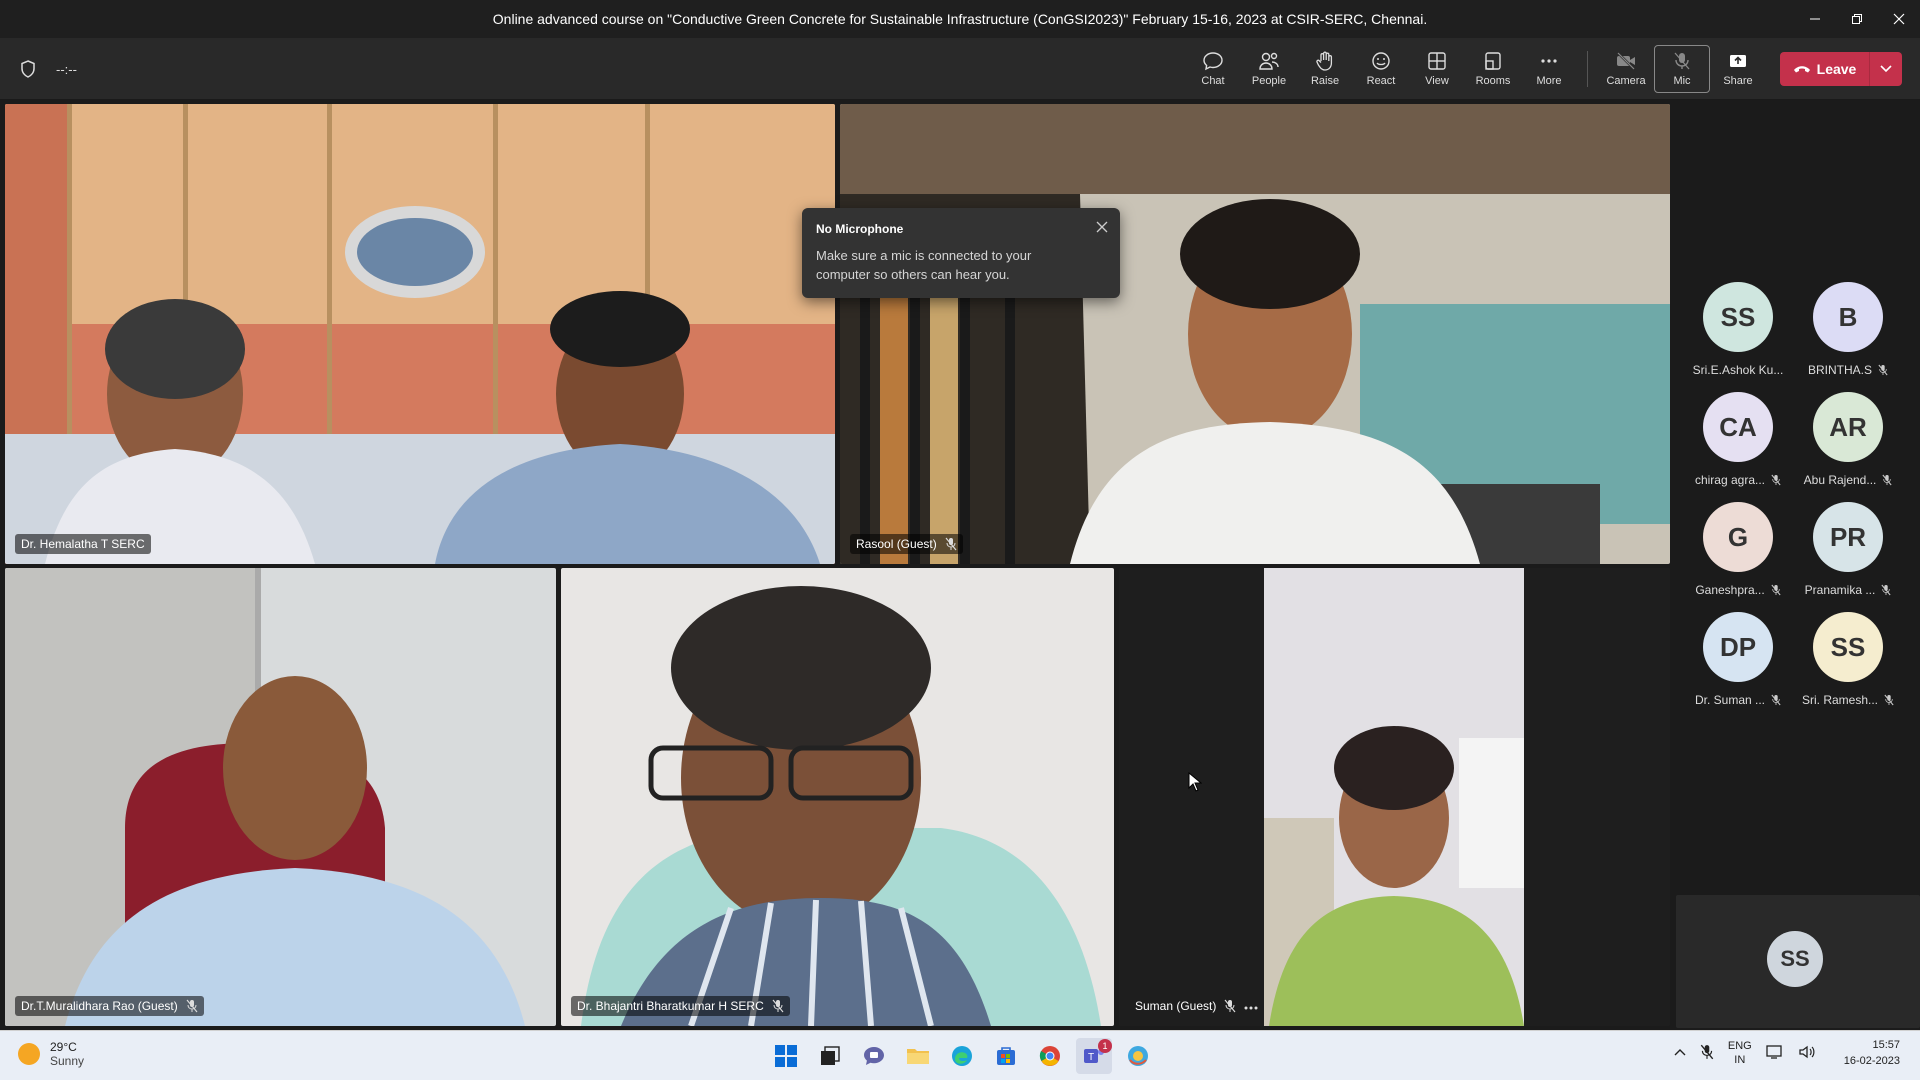 This screenshot has height=1080, width=1920. I want to click on participant-name: Suman (Guest), so click(1176, 1006).